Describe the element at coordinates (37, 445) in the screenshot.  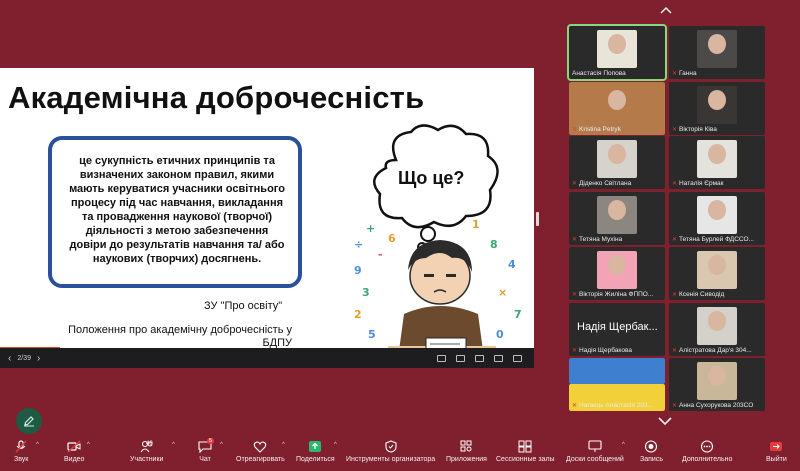
I see `audio-options-chevron-icon: ^` at that location.